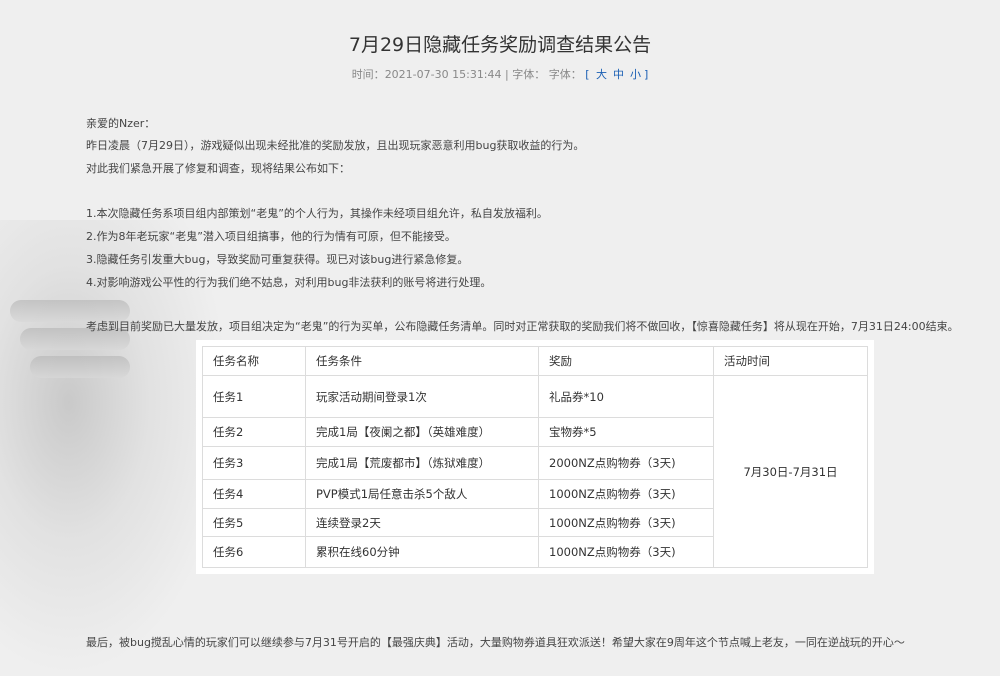 This screenshot has height=676, width=1000. Describe the element at coordinates (254, 463) in the screenshot. I see `task-name: 任务3` at that location.